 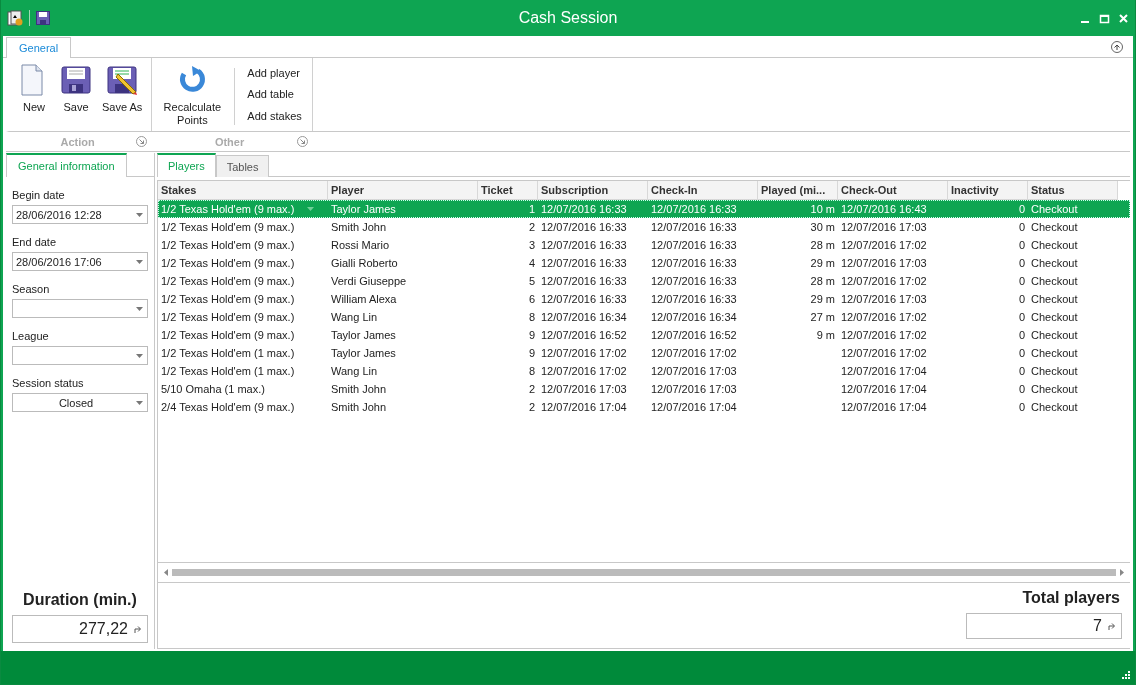 What do you see at coordinates (39, 47) in the screenshot?
I see `ribbon-tab: General` at bounding box center [39, 47].